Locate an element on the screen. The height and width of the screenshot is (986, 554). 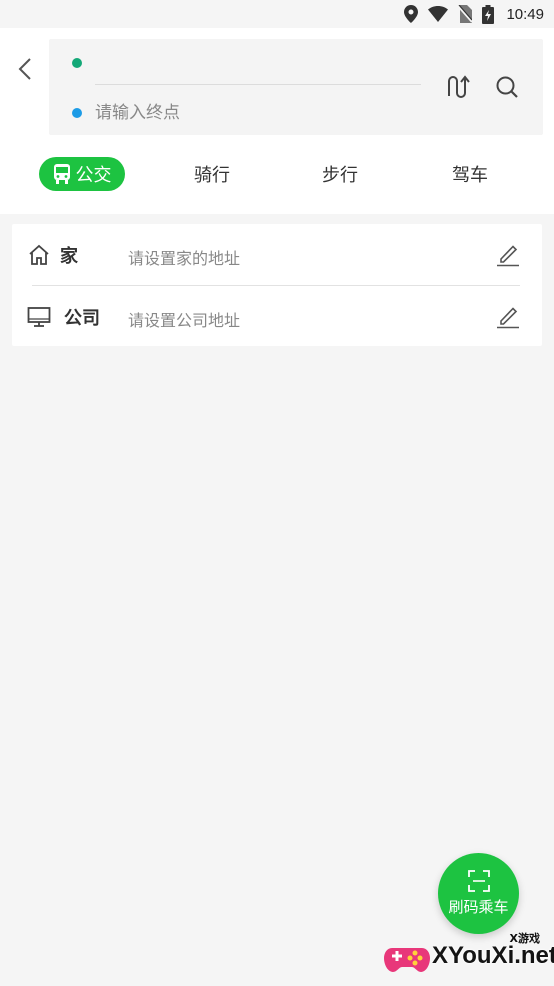
watermark-text: XYouXi.net is located at coordinates (493, 955).